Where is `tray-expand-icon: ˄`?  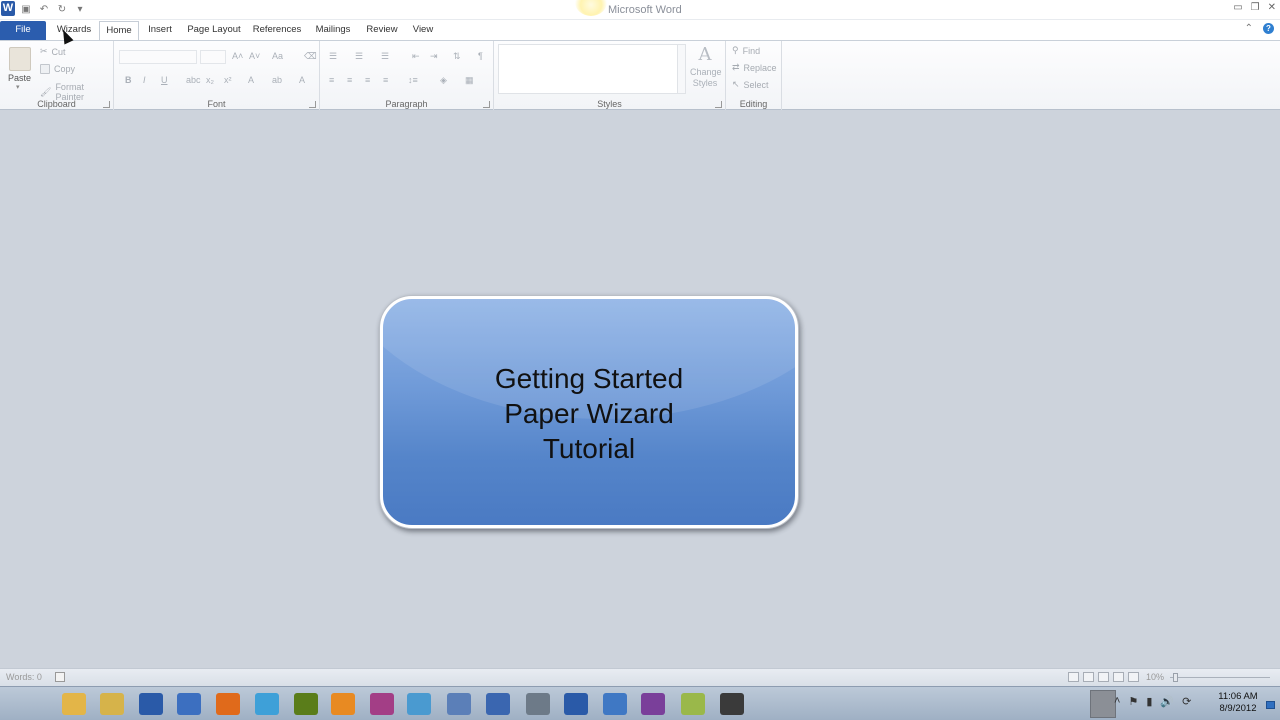
tray-expand-icon: ˄ is located at coordinates (1117, 701).